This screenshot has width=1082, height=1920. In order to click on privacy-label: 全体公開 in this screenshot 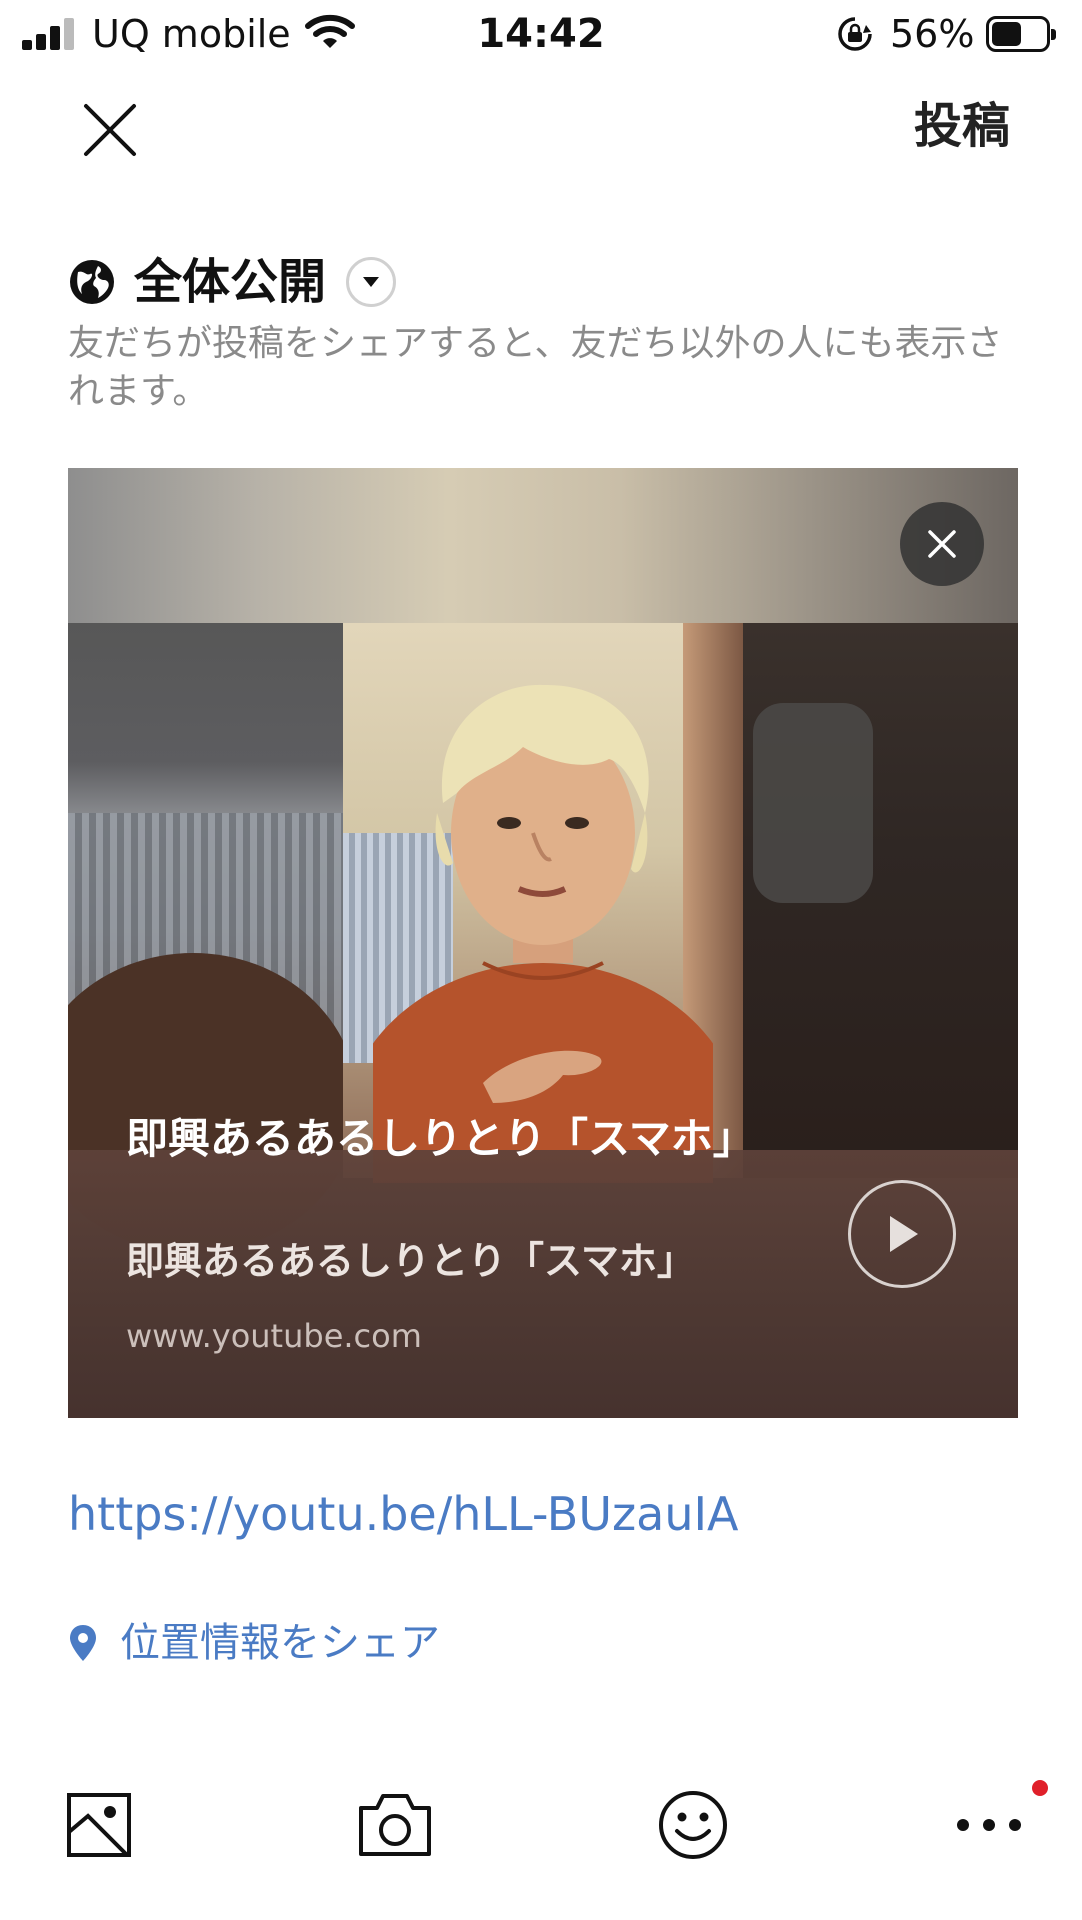, I will do `click(230, 282)`.